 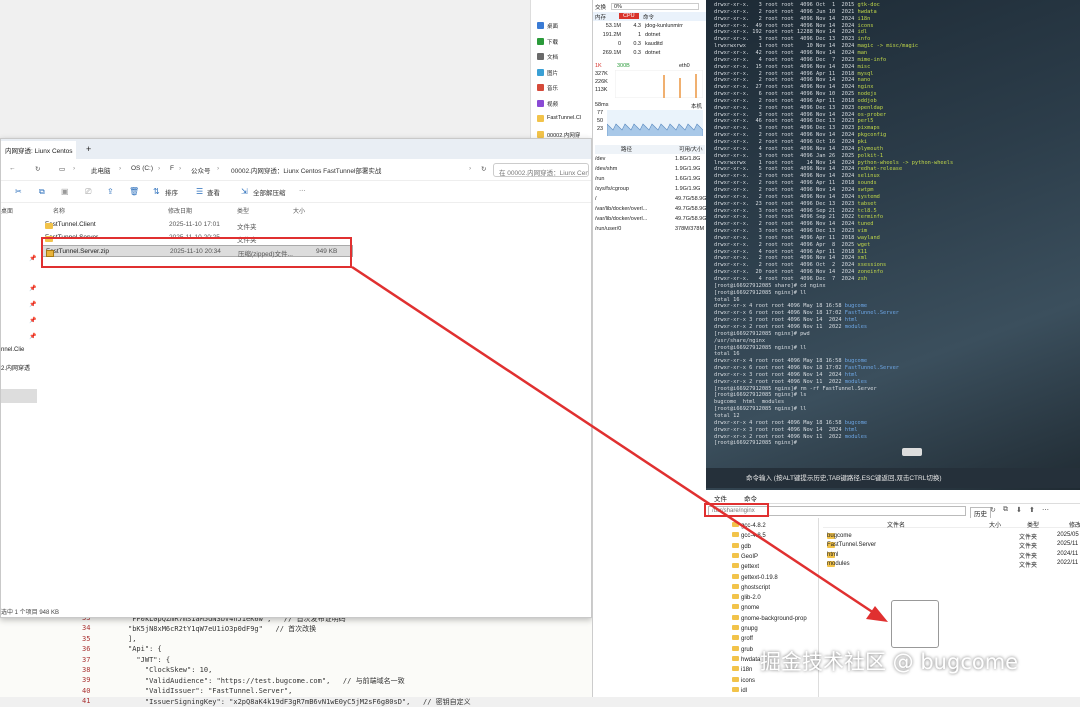 What do you see at coordinates (180, 210) in the screenshot?
I see `col-modified: 修改日期` at bounding box center [180, 210].